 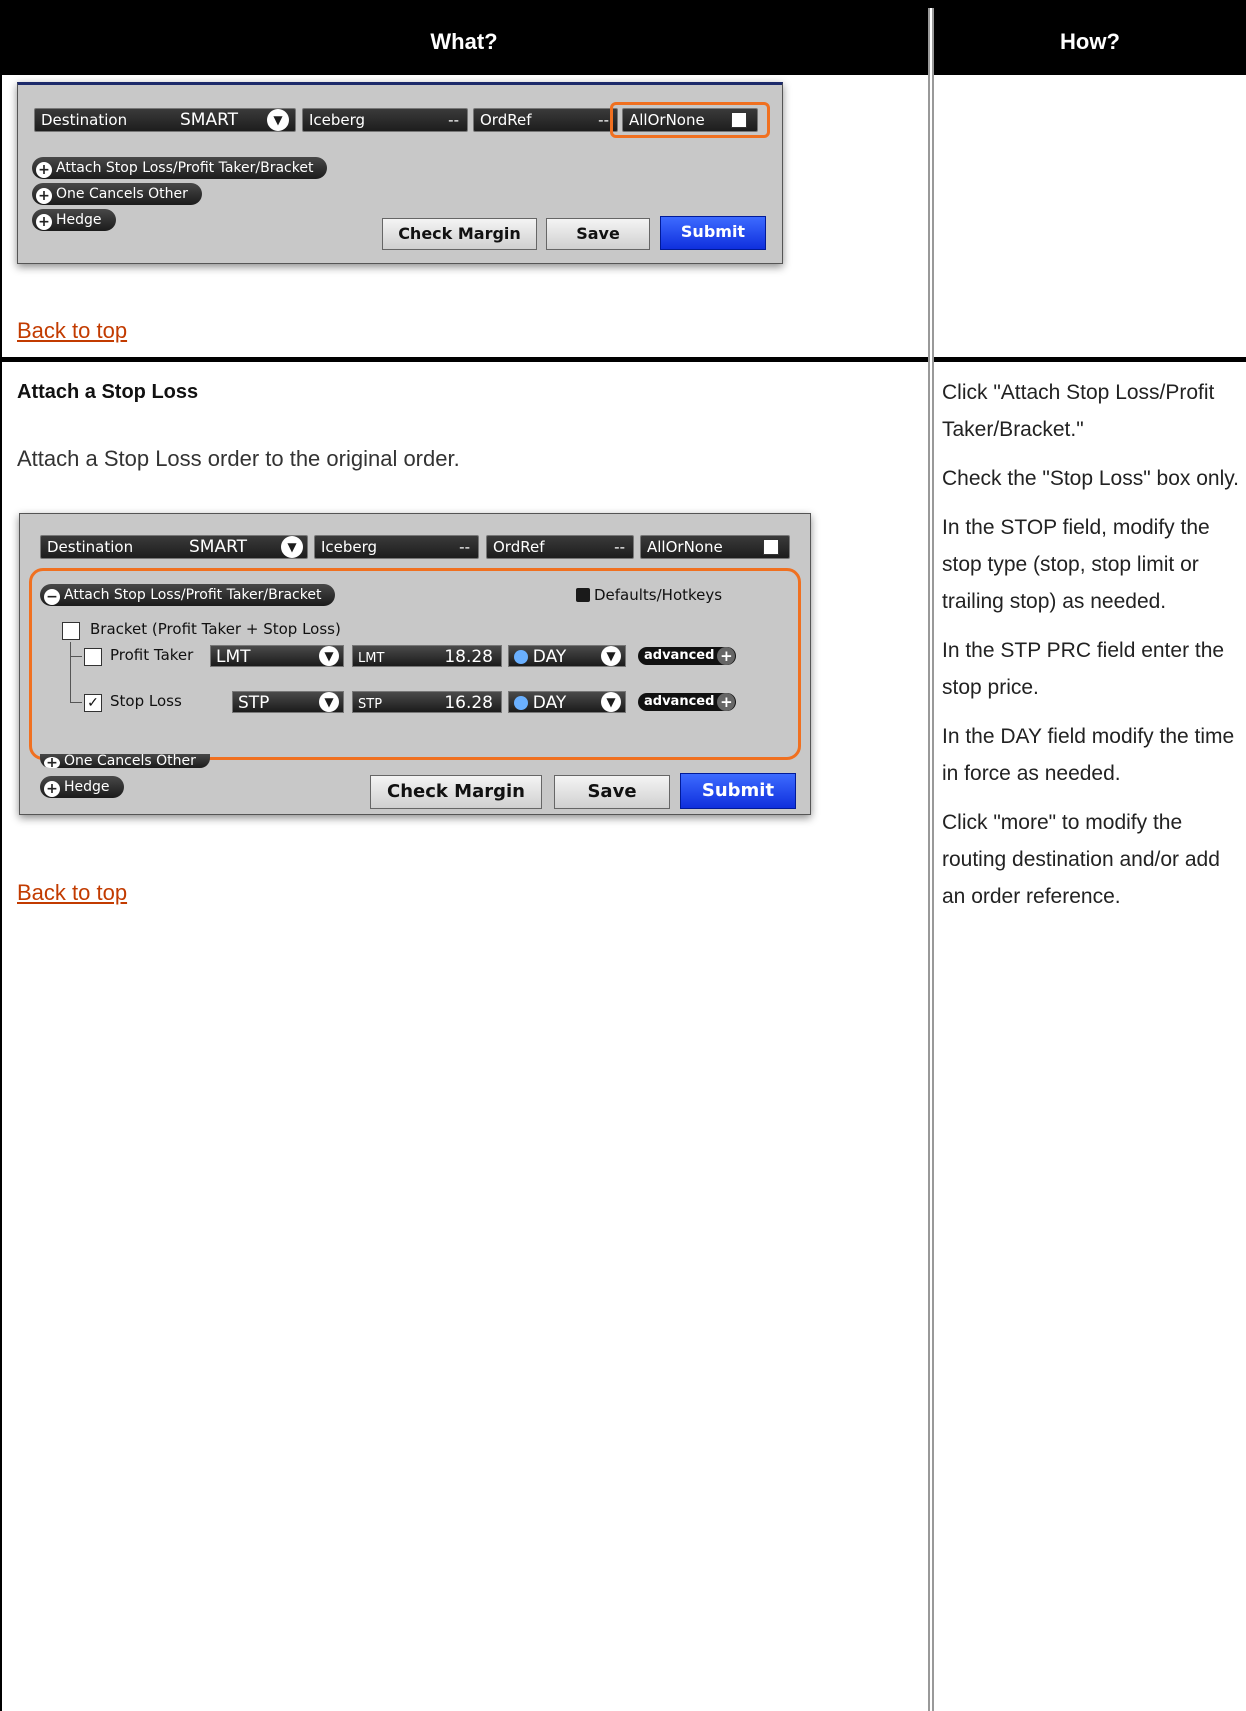 I want to click on profit-taker-type: LMT, so click(x=233, y=657).